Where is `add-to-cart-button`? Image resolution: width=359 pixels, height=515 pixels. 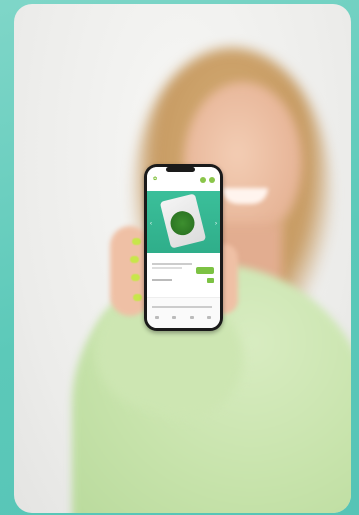 add-to-cart-button is located at coordinates (205, 270).